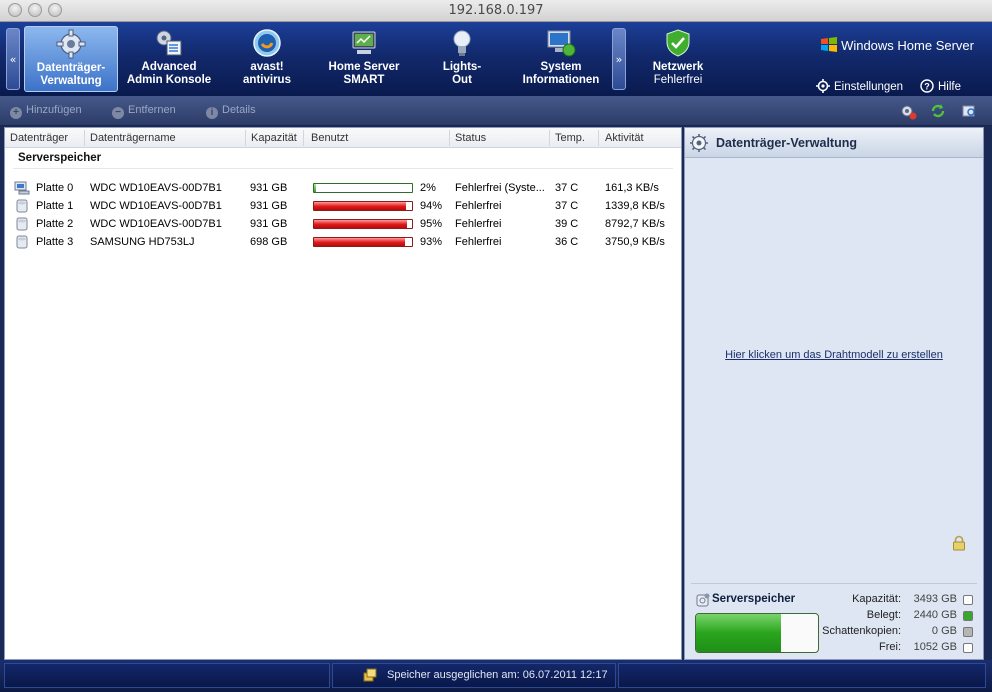  What do you see at coordinates (169, 67) in the screenshot?
I see `nav-item-label: Advanced` at bounding box center [169, 67].